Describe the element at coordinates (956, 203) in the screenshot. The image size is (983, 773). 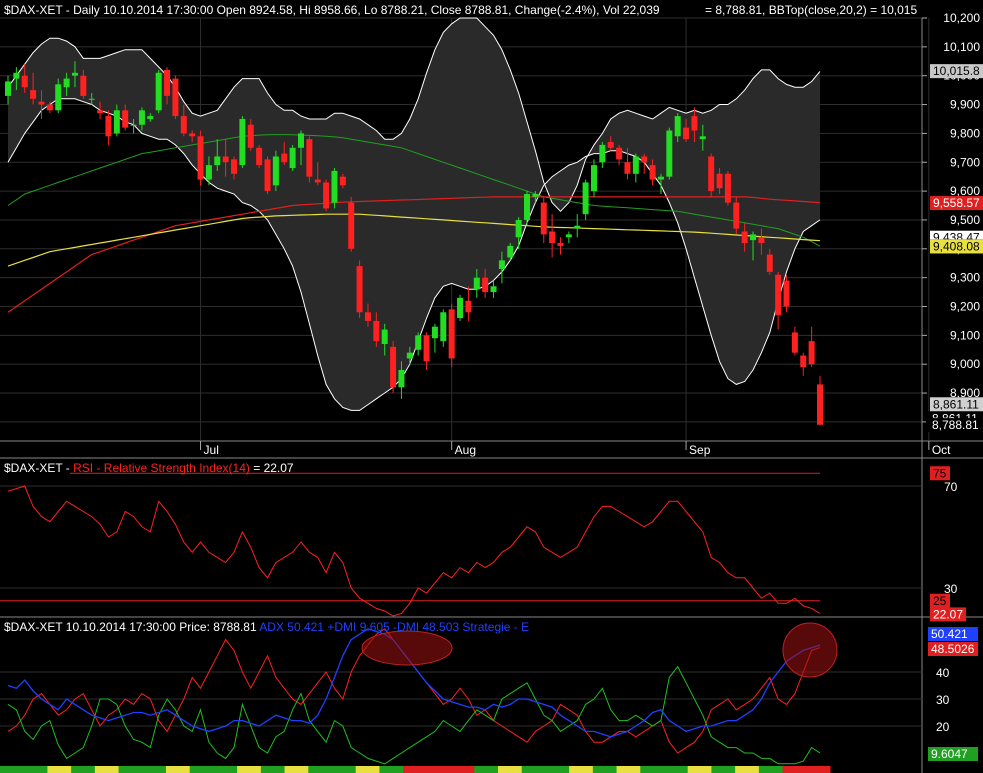
I see `price-label: 9,558.57` at that location.